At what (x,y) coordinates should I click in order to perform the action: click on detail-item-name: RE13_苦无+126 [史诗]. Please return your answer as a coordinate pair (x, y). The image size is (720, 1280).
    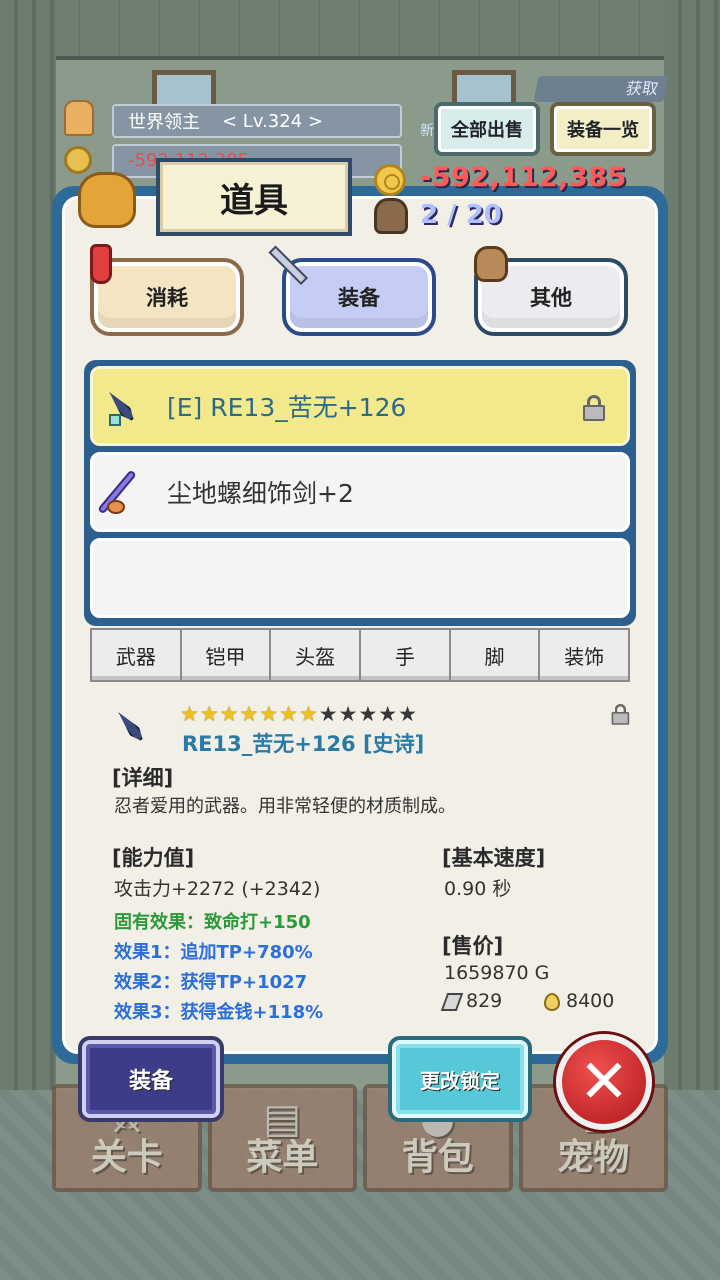
    Looking at the image, I should click on (303, 744).